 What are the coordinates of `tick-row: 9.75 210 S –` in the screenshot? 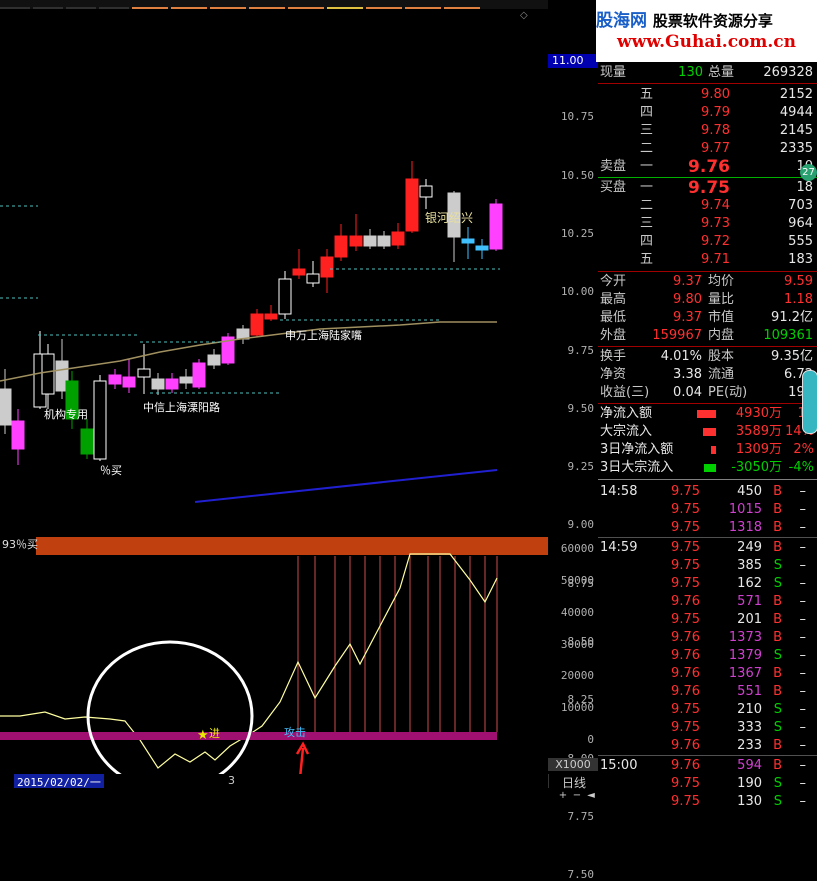 It's located at (707, 710).